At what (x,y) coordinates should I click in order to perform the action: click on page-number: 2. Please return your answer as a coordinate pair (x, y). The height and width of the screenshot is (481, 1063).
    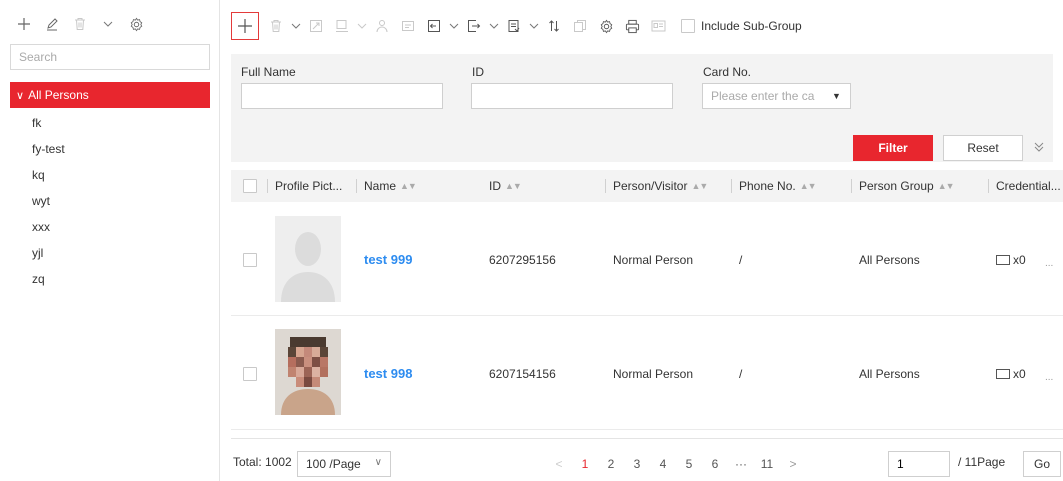
    Looking at the image, I should click on (611, 464).